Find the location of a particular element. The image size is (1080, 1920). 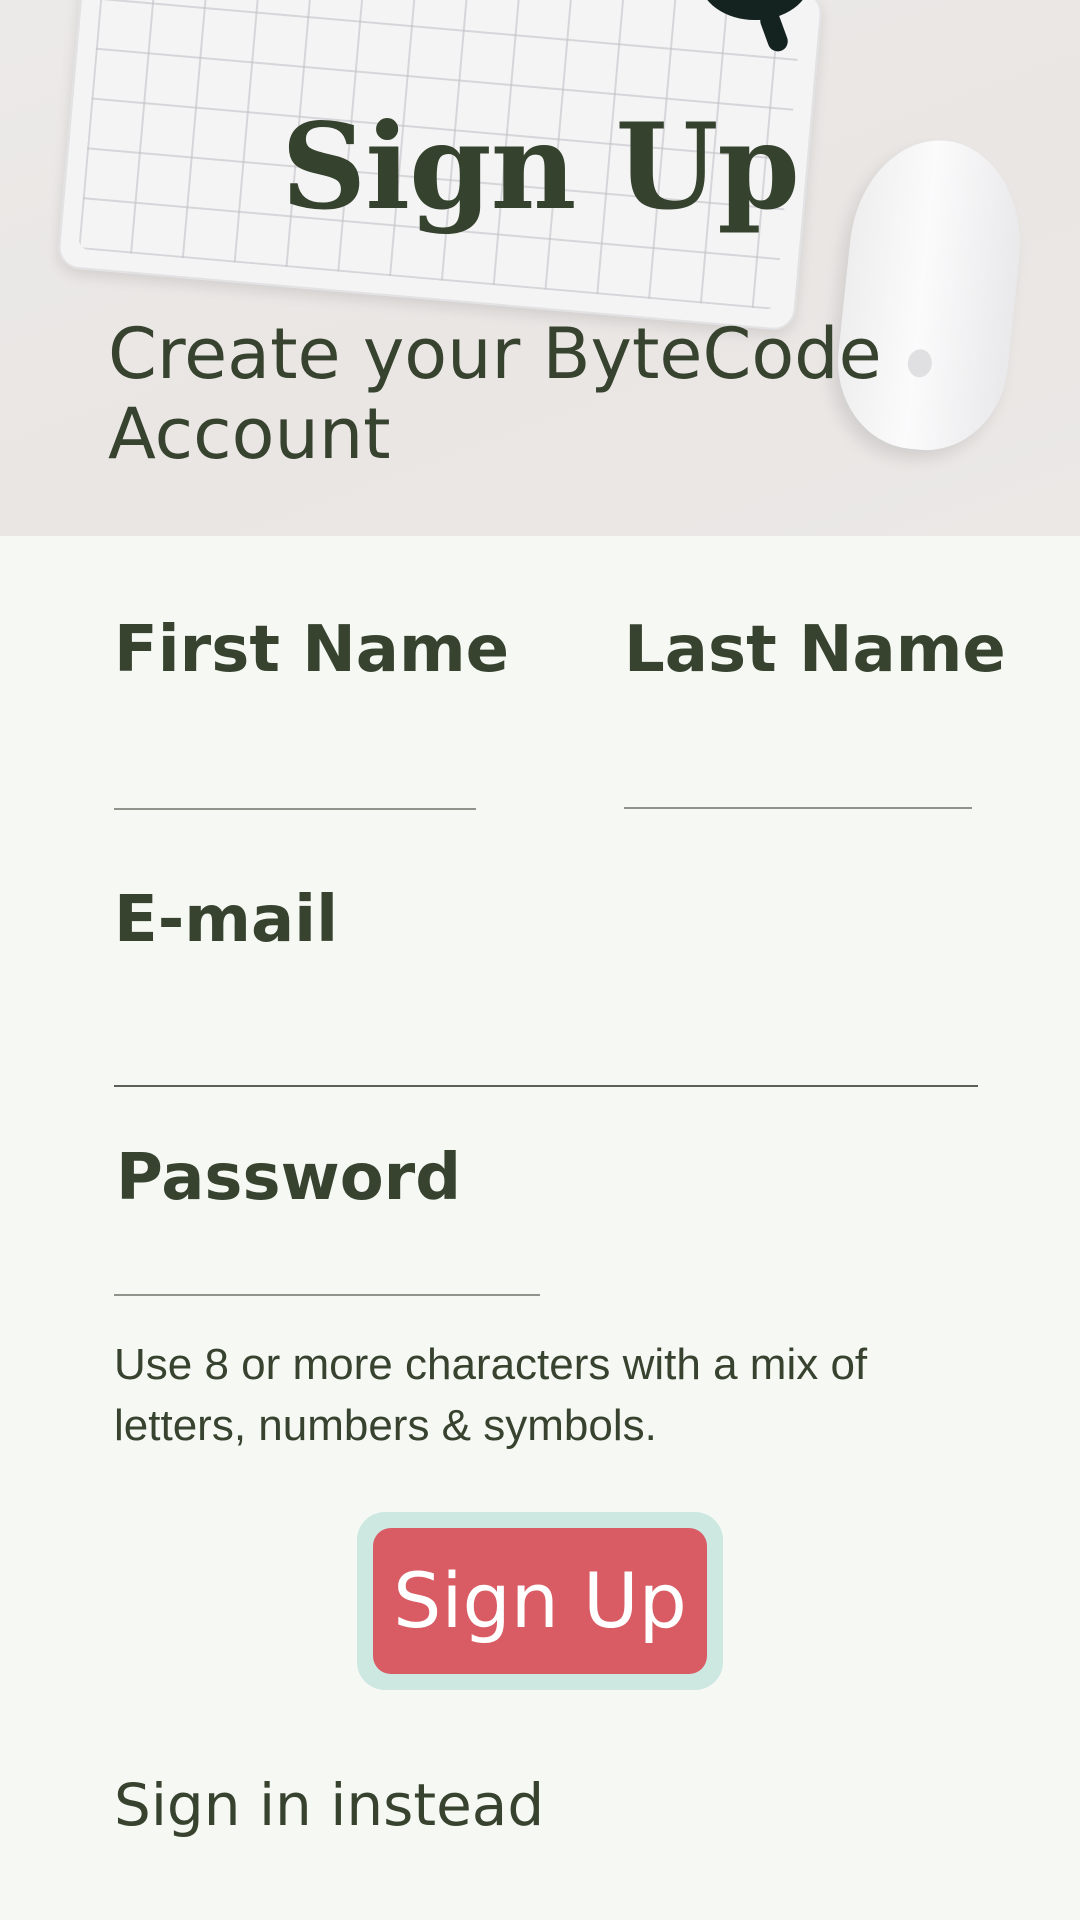

password-label: Password is located at coordinates (289, 1178).